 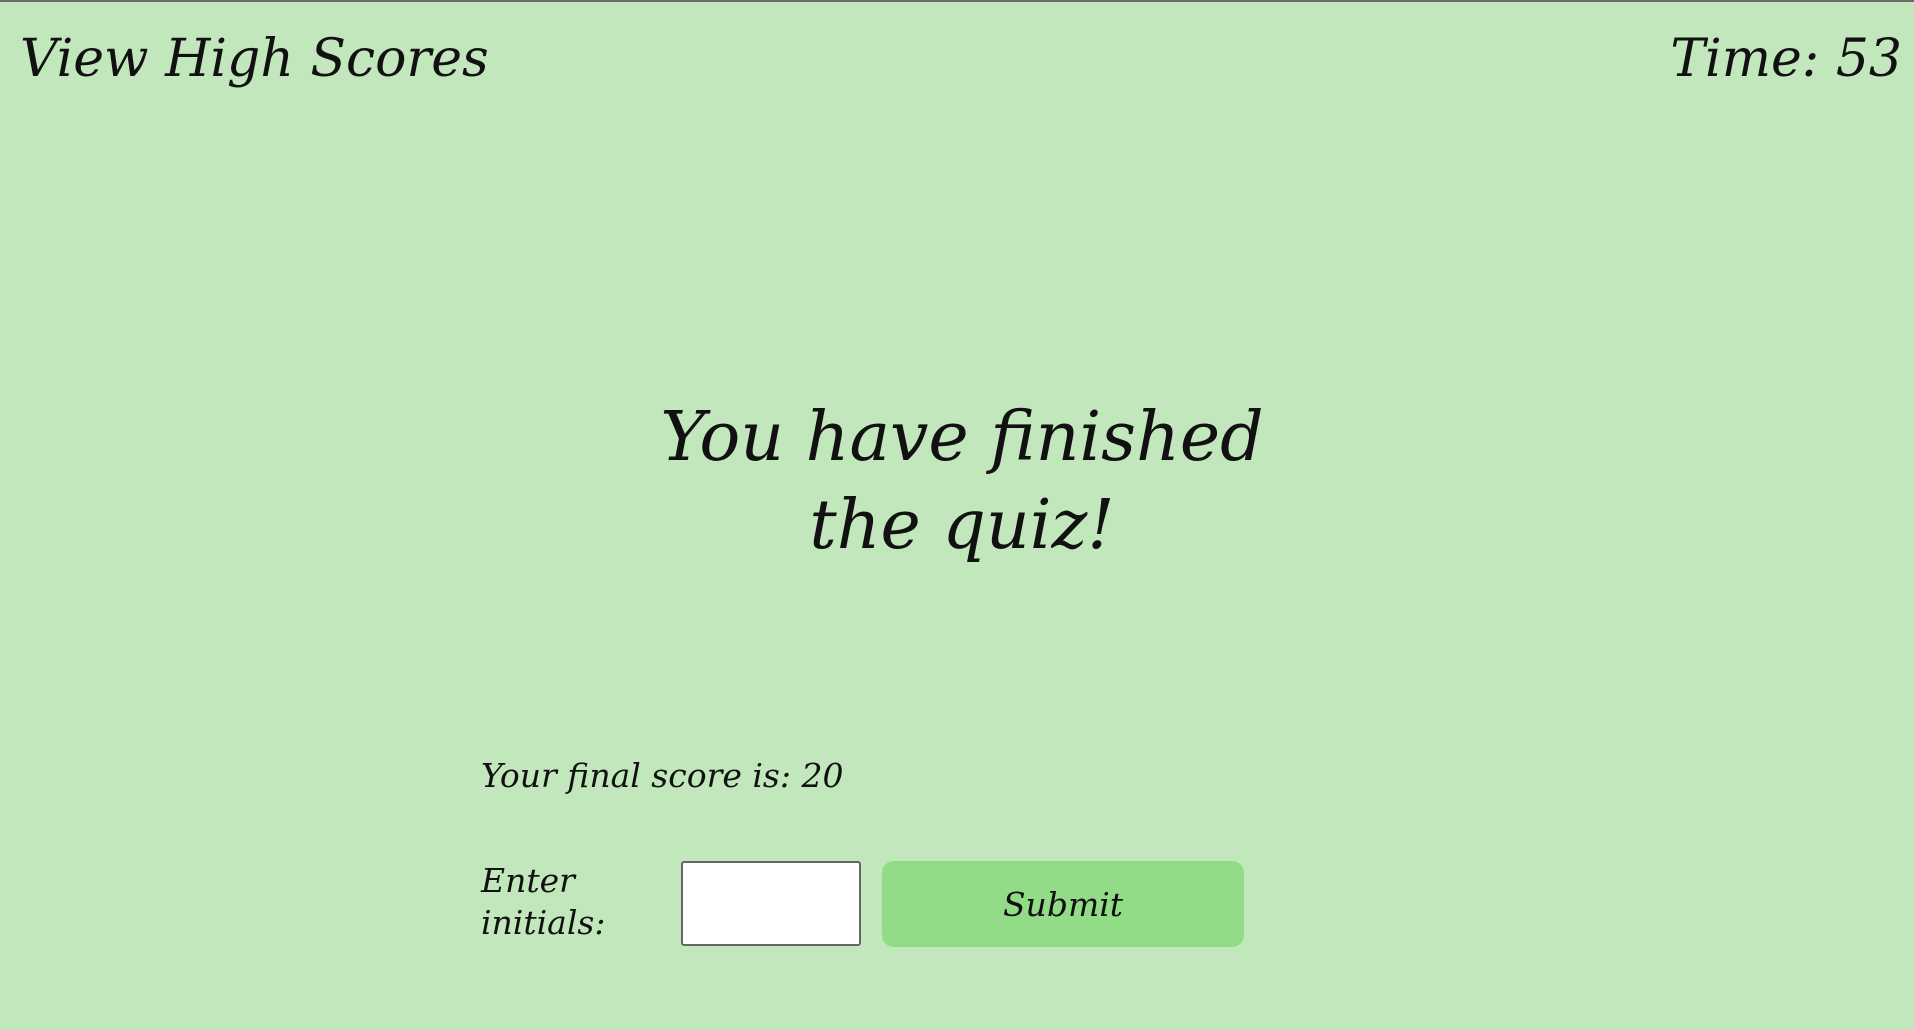 What do you see at coordinates (771, 903) in the screenshot?
I see `initials-input` at bounding box center [771, 903].